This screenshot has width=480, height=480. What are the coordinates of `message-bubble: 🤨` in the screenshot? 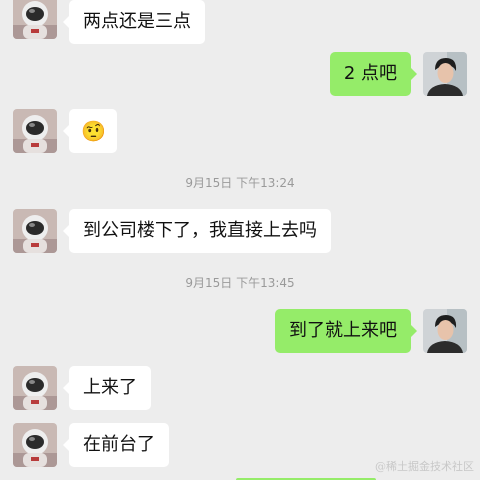 It's located at (90, 131).